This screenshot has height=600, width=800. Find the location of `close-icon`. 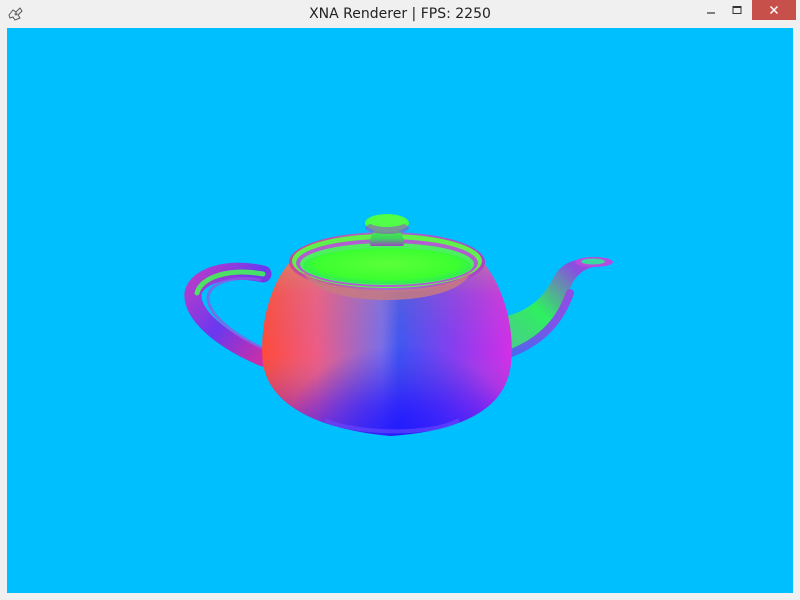

close-icon is located at coordinates (774, 10).